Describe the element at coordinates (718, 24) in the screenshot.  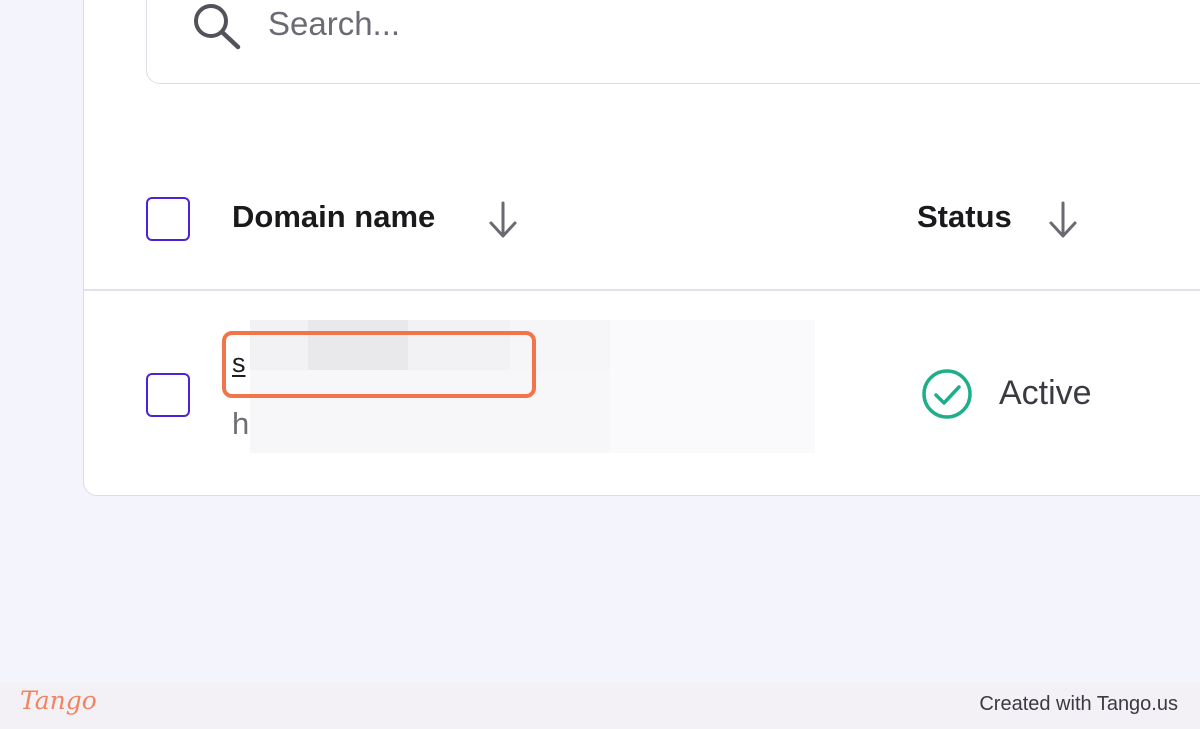
I see `search-input` at that location.